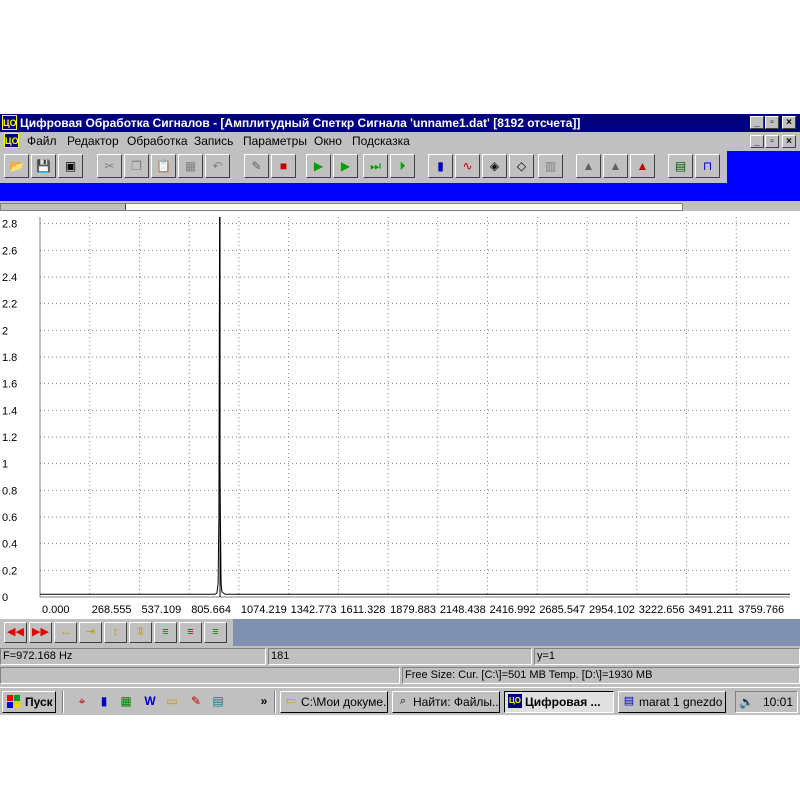 Image resolution: width=800 pixels, height=800 pixels. Describe the element at coordinates (190, 166) in the screenshot. I see `mix-icon: ▦` at that location.